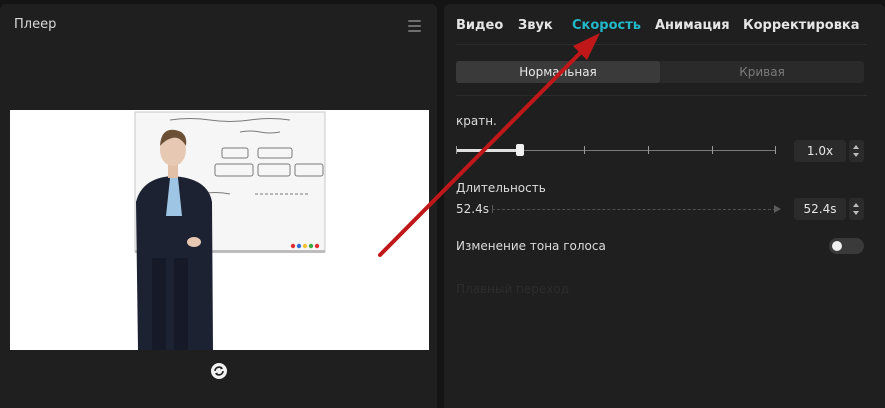 This screenshot has height=408, width=885. Describe the element at coordinates (501, 188) in the screenshot. I see `duration-label: Длительность` at that location.